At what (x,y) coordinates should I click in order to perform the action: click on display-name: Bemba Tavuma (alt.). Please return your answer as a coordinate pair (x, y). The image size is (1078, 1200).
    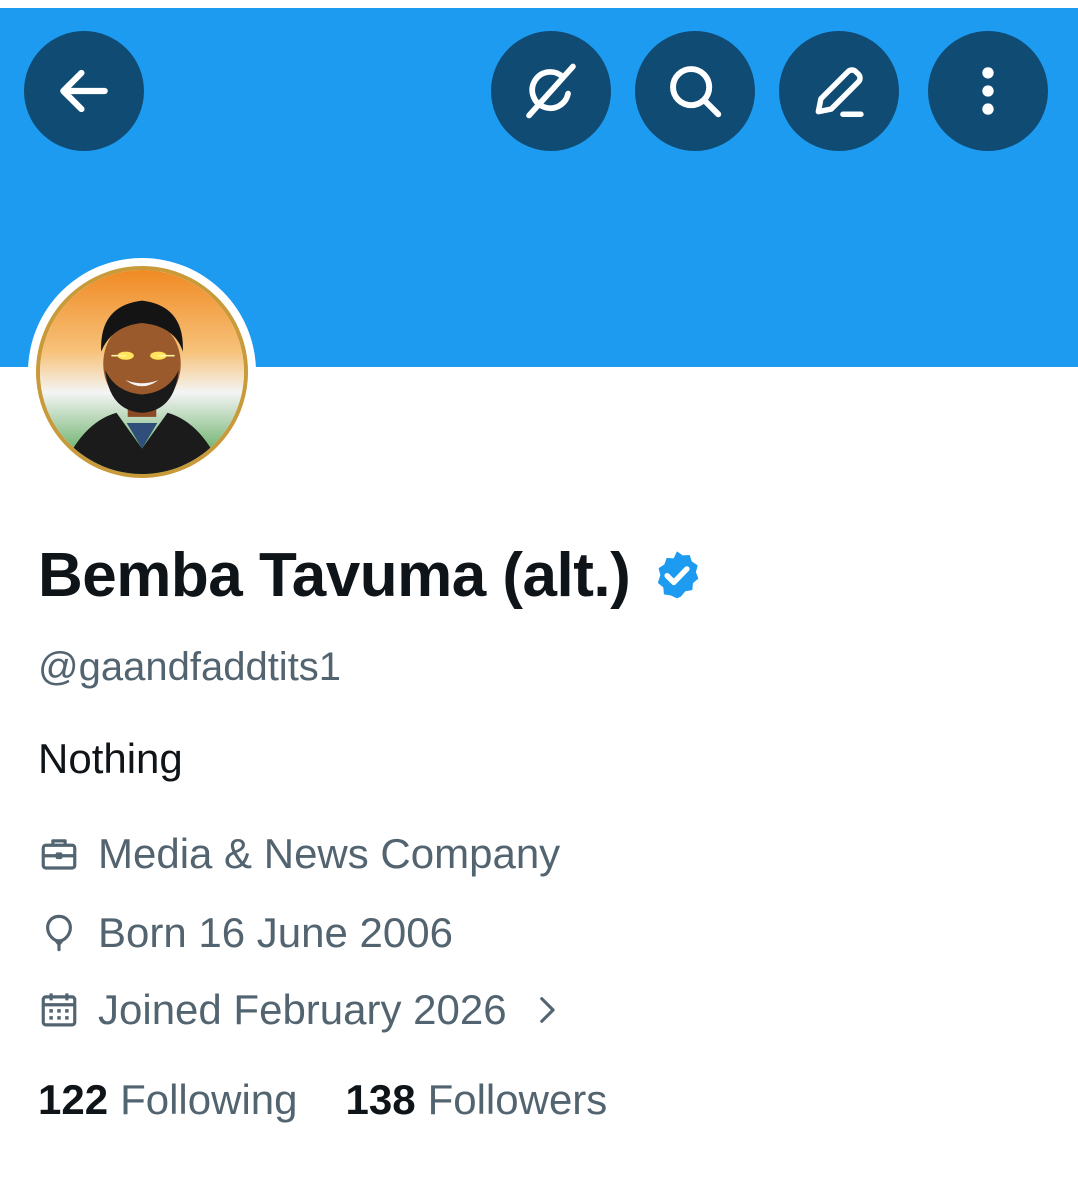
    Looking at the image, I should click on (334, 575).